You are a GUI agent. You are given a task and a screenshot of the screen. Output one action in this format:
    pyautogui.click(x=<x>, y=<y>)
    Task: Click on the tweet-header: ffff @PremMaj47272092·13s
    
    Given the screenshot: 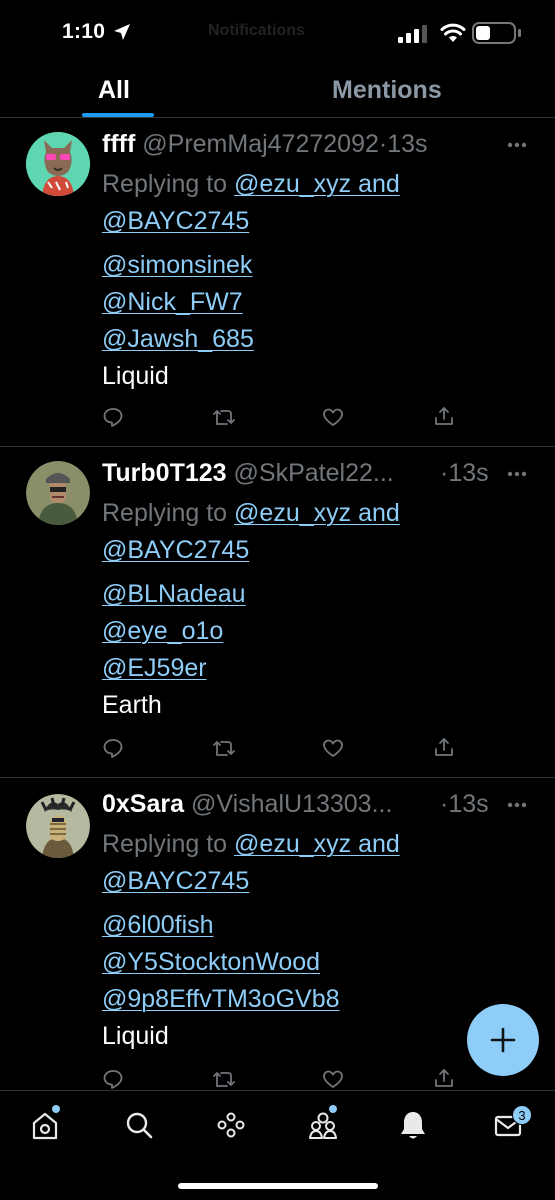 What is the action you would take?
    pyautogui.click(x=265, y=144)
    